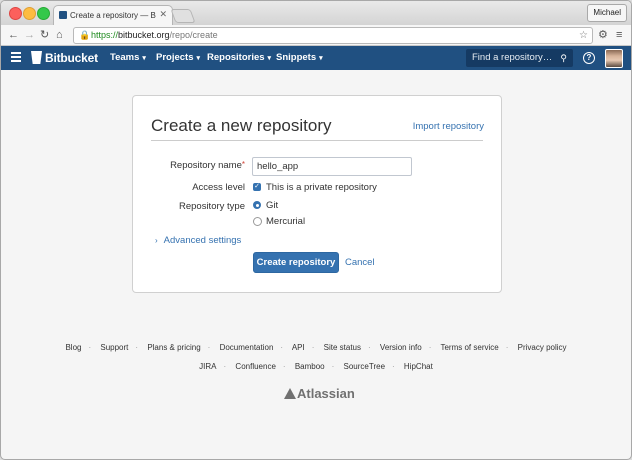 This screenshot has height=460, width=632. Describe the element at coordinates (211, 206) in the screenshot. I see `repository-type-label: Repository type` at that location.